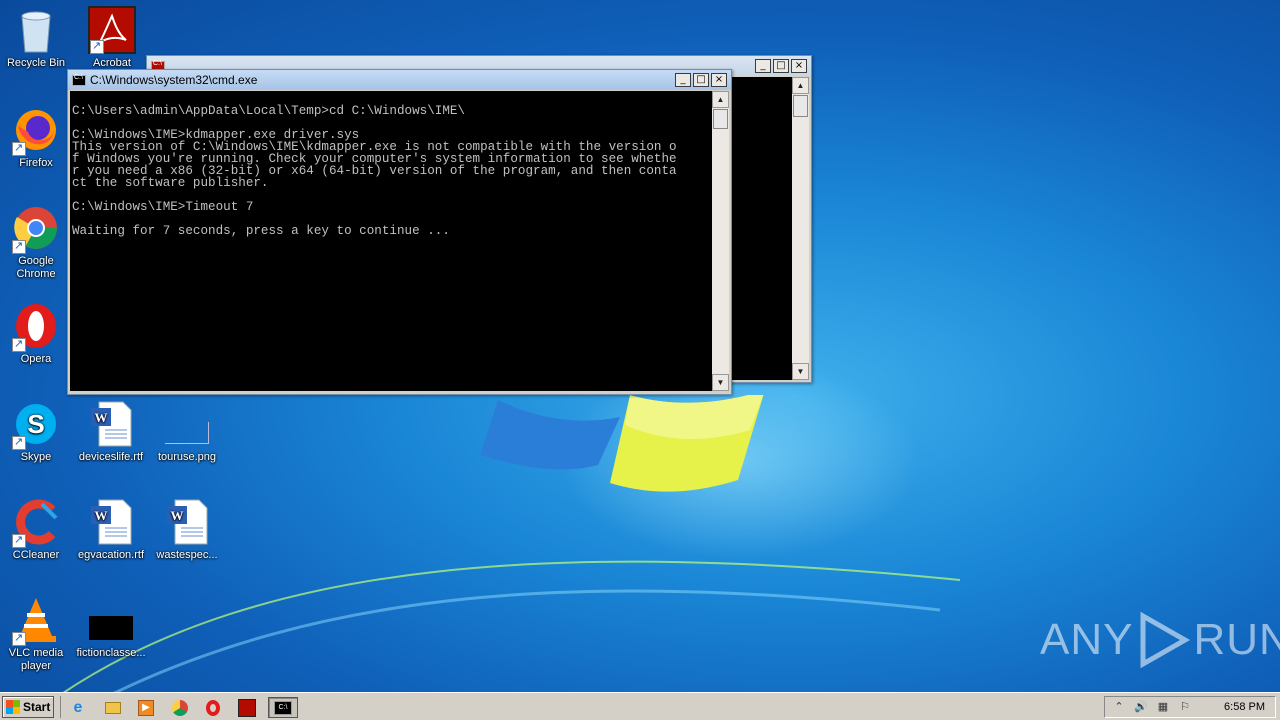 The width and height of the screenshot is (1280, 720). What do you see at coordinates (60, 707) in the screenshot?
I see `taskbar-divider` at bounding box center [60, 707].